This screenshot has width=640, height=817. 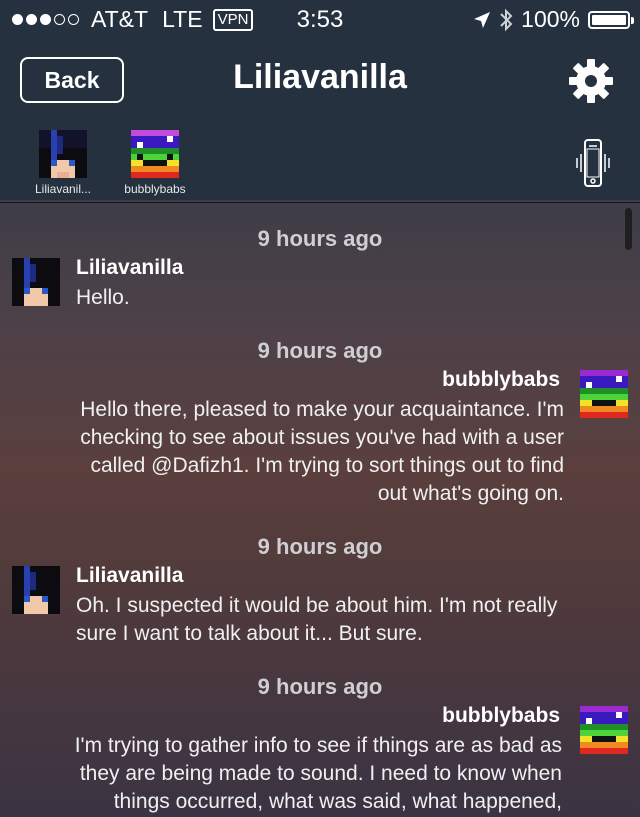 I want to click on gear-icon, so click(x=591, y=81).